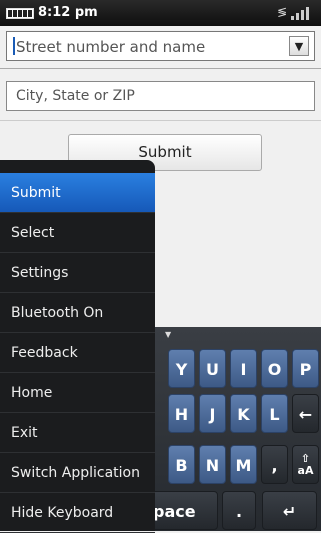 The width and height of the screenshot is (321, 533). I want to click on key-m: M, so click(243, 464).